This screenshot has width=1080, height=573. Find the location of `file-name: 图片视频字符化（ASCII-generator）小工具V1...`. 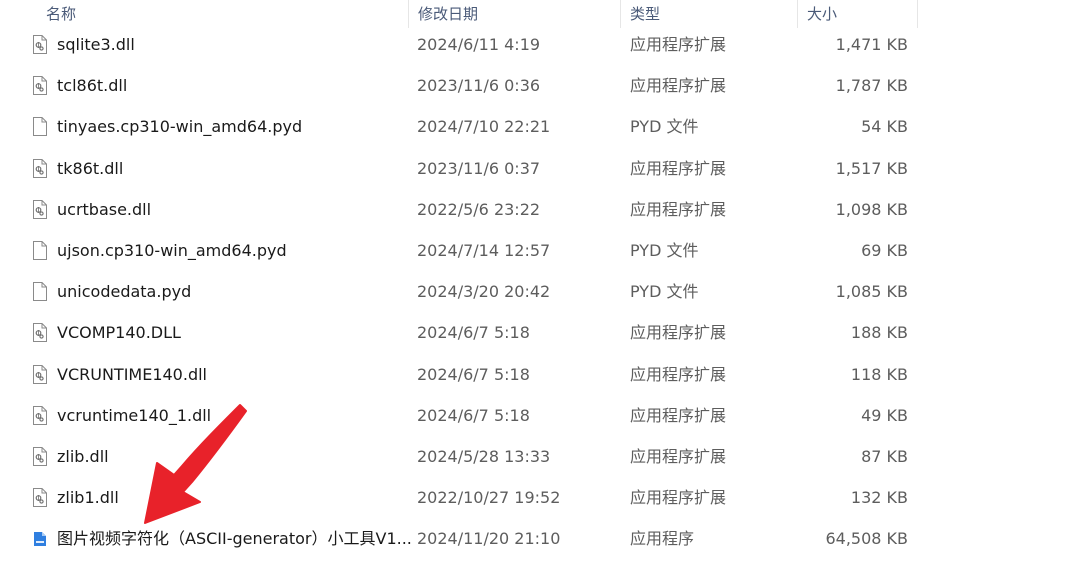

file-name: 图片视频字符化（ASCII-generator）小工具V1... is located at coordinates (234, 539).